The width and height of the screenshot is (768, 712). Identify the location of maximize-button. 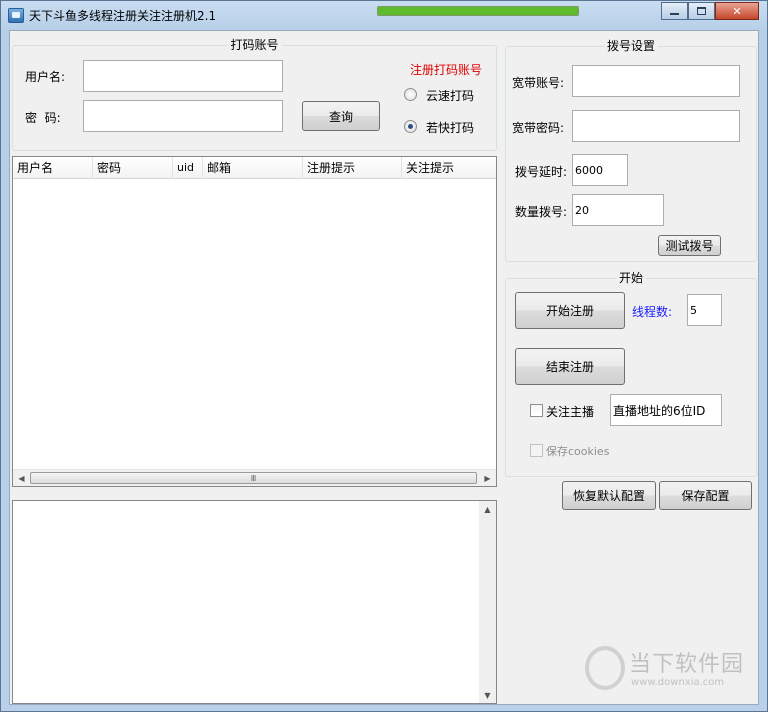
(701, 11).